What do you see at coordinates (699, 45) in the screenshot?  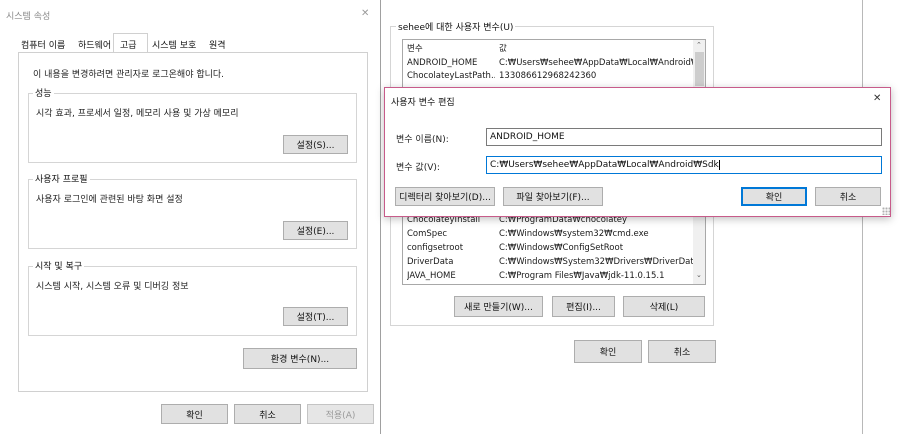 I see `scroll-up-icon: ⌃` at bounding box center [699, 45].